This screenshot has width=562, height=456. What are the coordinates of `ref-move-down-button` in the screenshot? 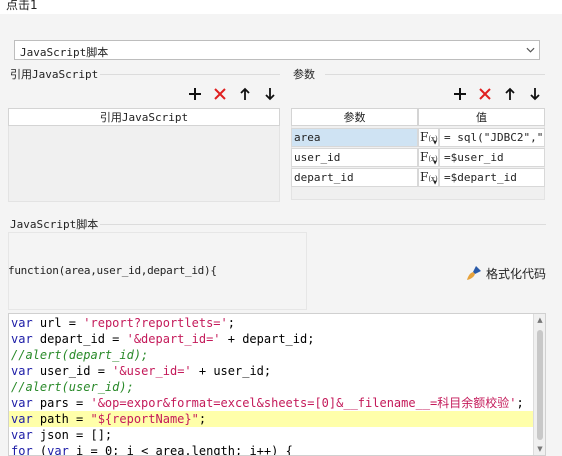 It's located at (270, 94).